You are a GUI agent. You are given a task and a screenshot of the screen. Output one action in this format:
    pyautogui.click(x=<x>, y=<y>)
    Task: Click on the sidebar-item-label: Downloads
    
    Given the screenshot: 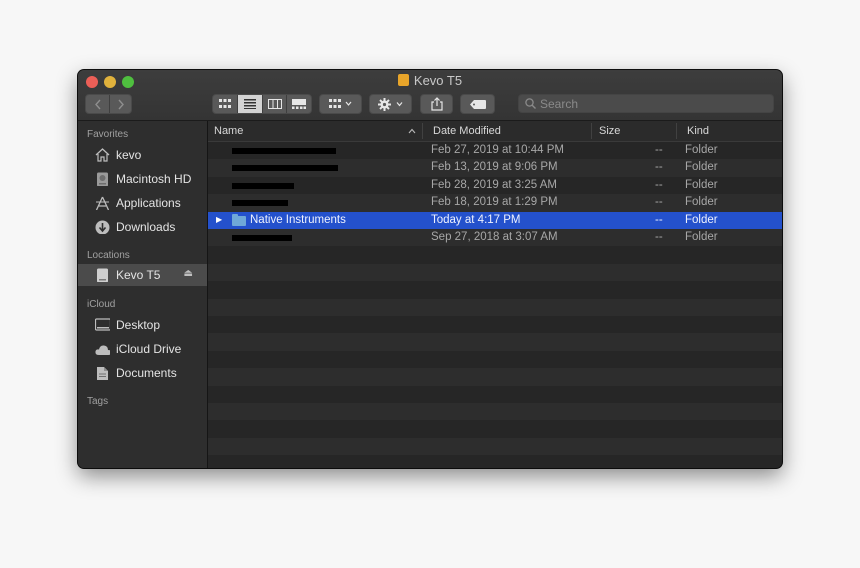 What is the action you would take?
    pyautogui.click(x=146, y=227)
    